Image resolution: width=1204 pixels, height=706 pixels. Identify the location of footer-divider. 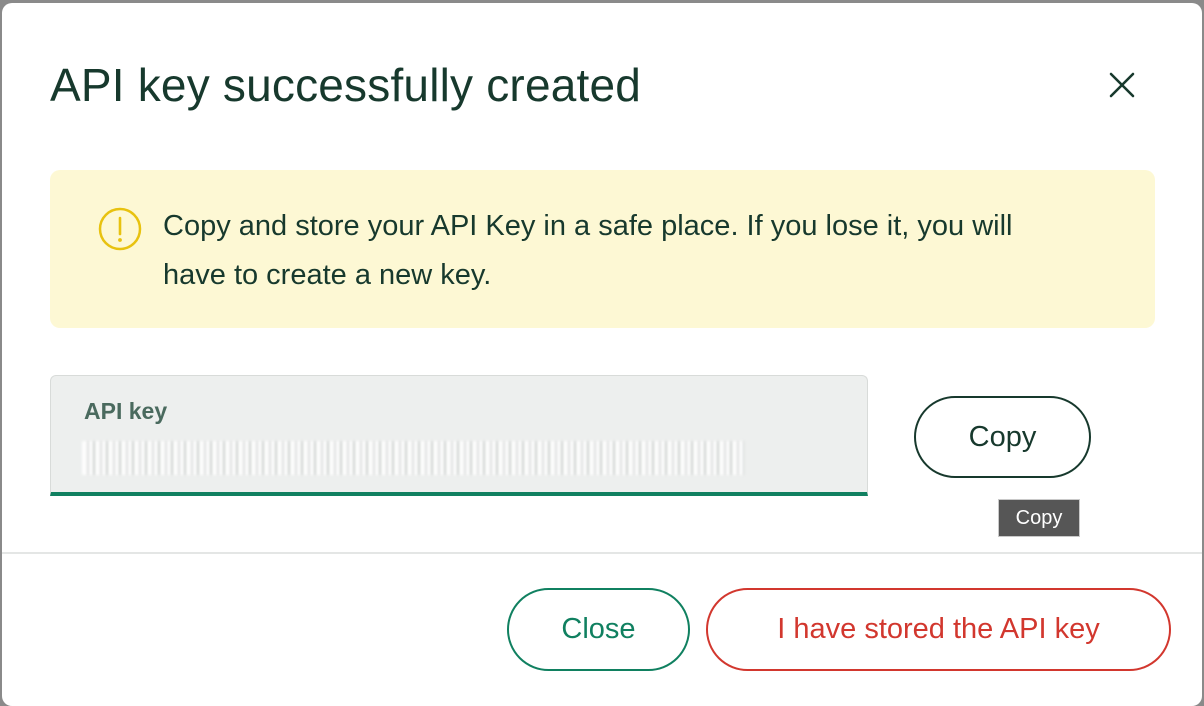
(602, 553).